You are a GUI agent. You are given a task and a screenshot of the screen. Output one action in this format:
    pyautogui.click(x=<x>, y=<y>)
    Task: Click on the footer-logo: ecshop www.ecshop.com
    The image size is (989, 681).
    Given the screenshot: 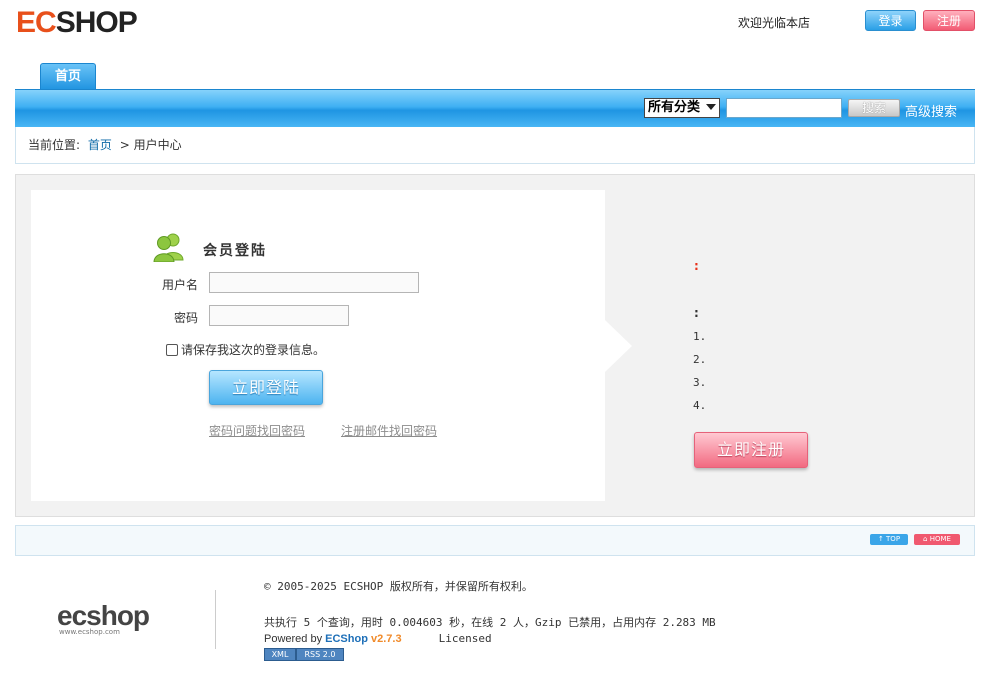 What is the action you would take?
    pyautogui.click(x=103, y=618)
    